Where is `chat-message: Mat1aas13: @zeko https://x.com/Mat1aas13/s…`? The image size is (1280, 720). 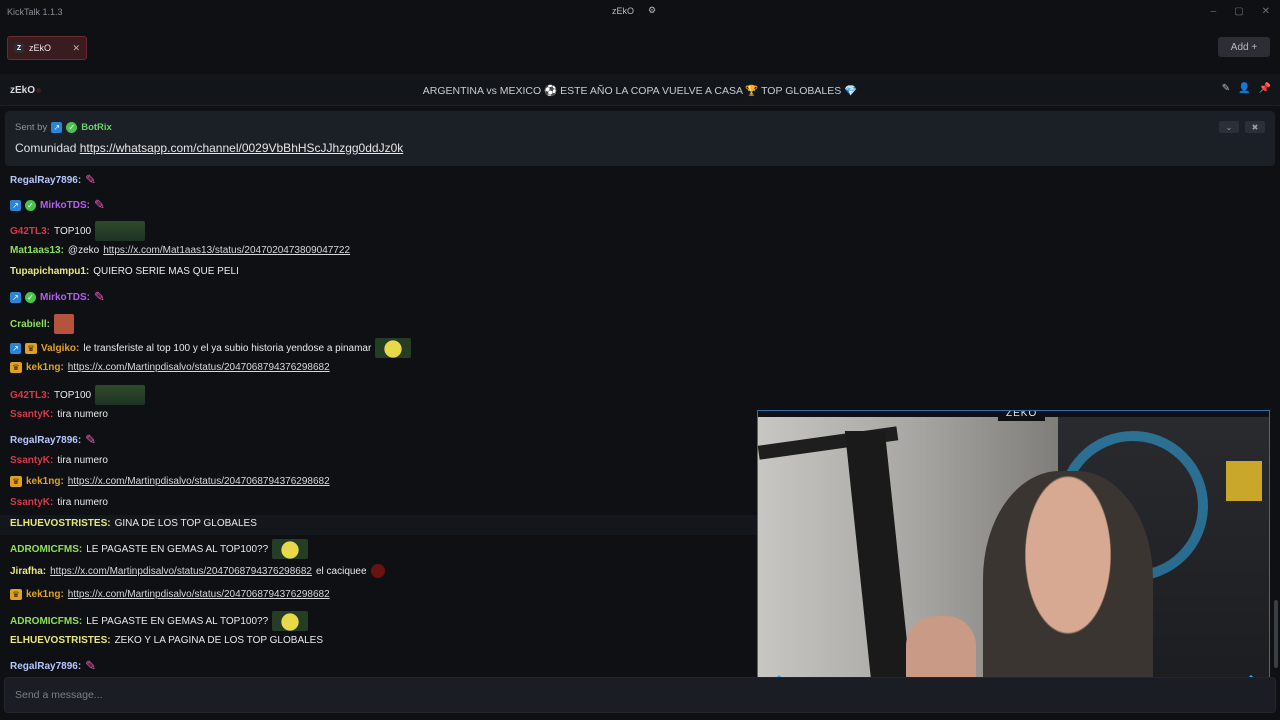
chat-message: Mat1aas13: @zeko https://x.com/Mat1aas13/s… is located at coordinates (180, 250).